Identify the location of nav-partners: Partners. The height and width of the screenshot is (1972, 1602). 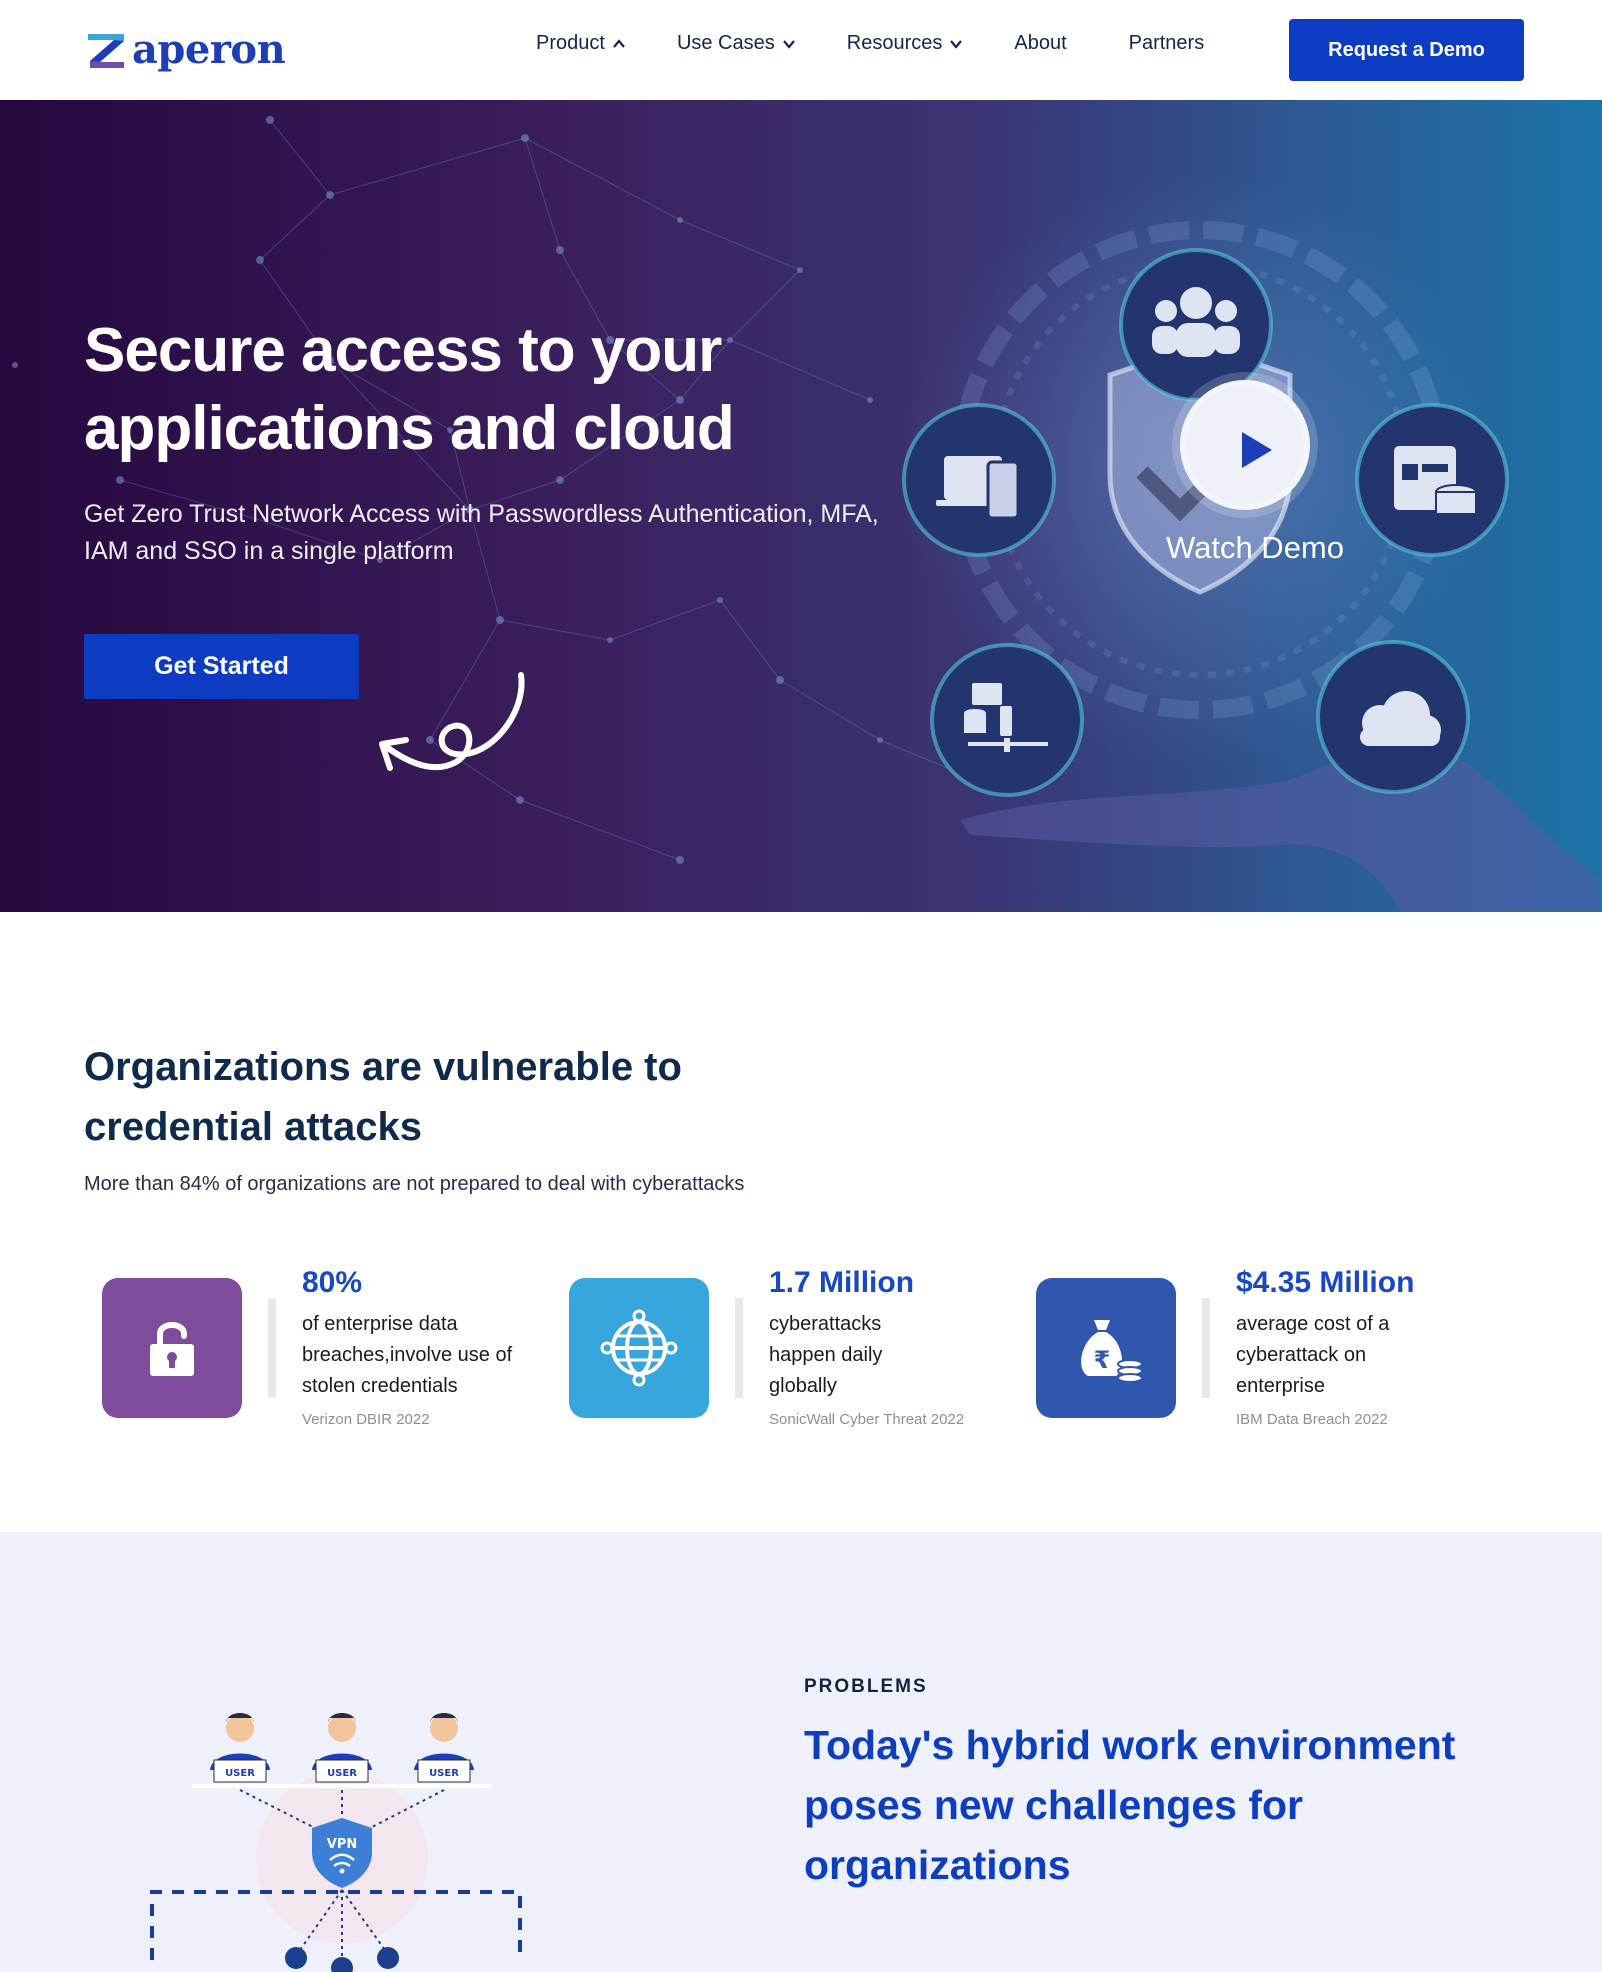
(1167, 43).